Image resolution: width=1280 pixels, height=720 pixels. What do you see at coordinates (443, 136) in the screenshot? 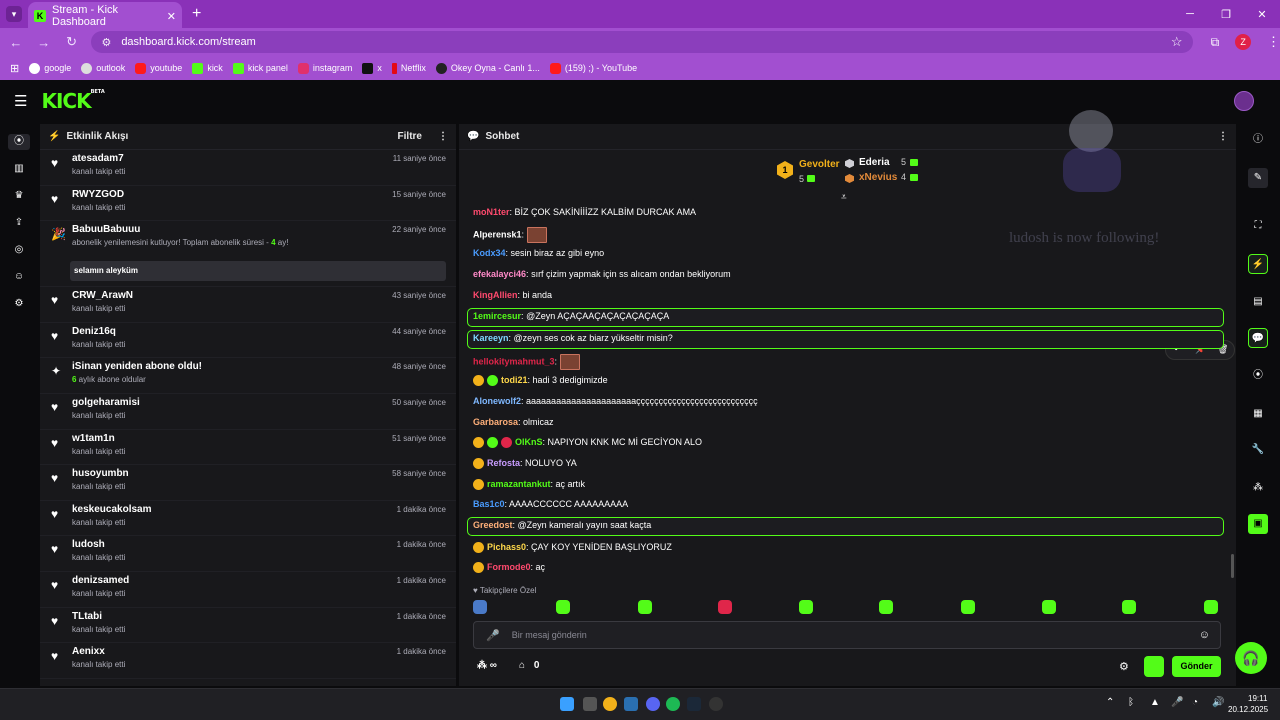
I see `more-icon: ⋮` at bounding box center [443, 136].